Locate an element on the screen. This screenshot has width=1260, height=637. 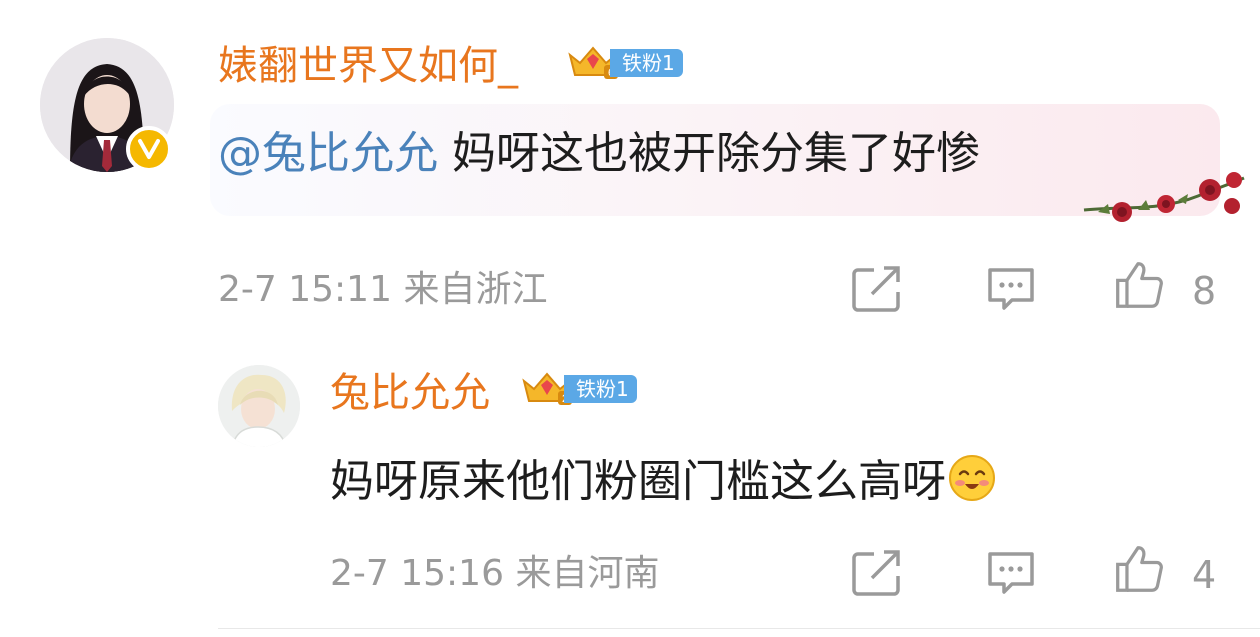
rose-decoration is located at coordinates (1164, 197).